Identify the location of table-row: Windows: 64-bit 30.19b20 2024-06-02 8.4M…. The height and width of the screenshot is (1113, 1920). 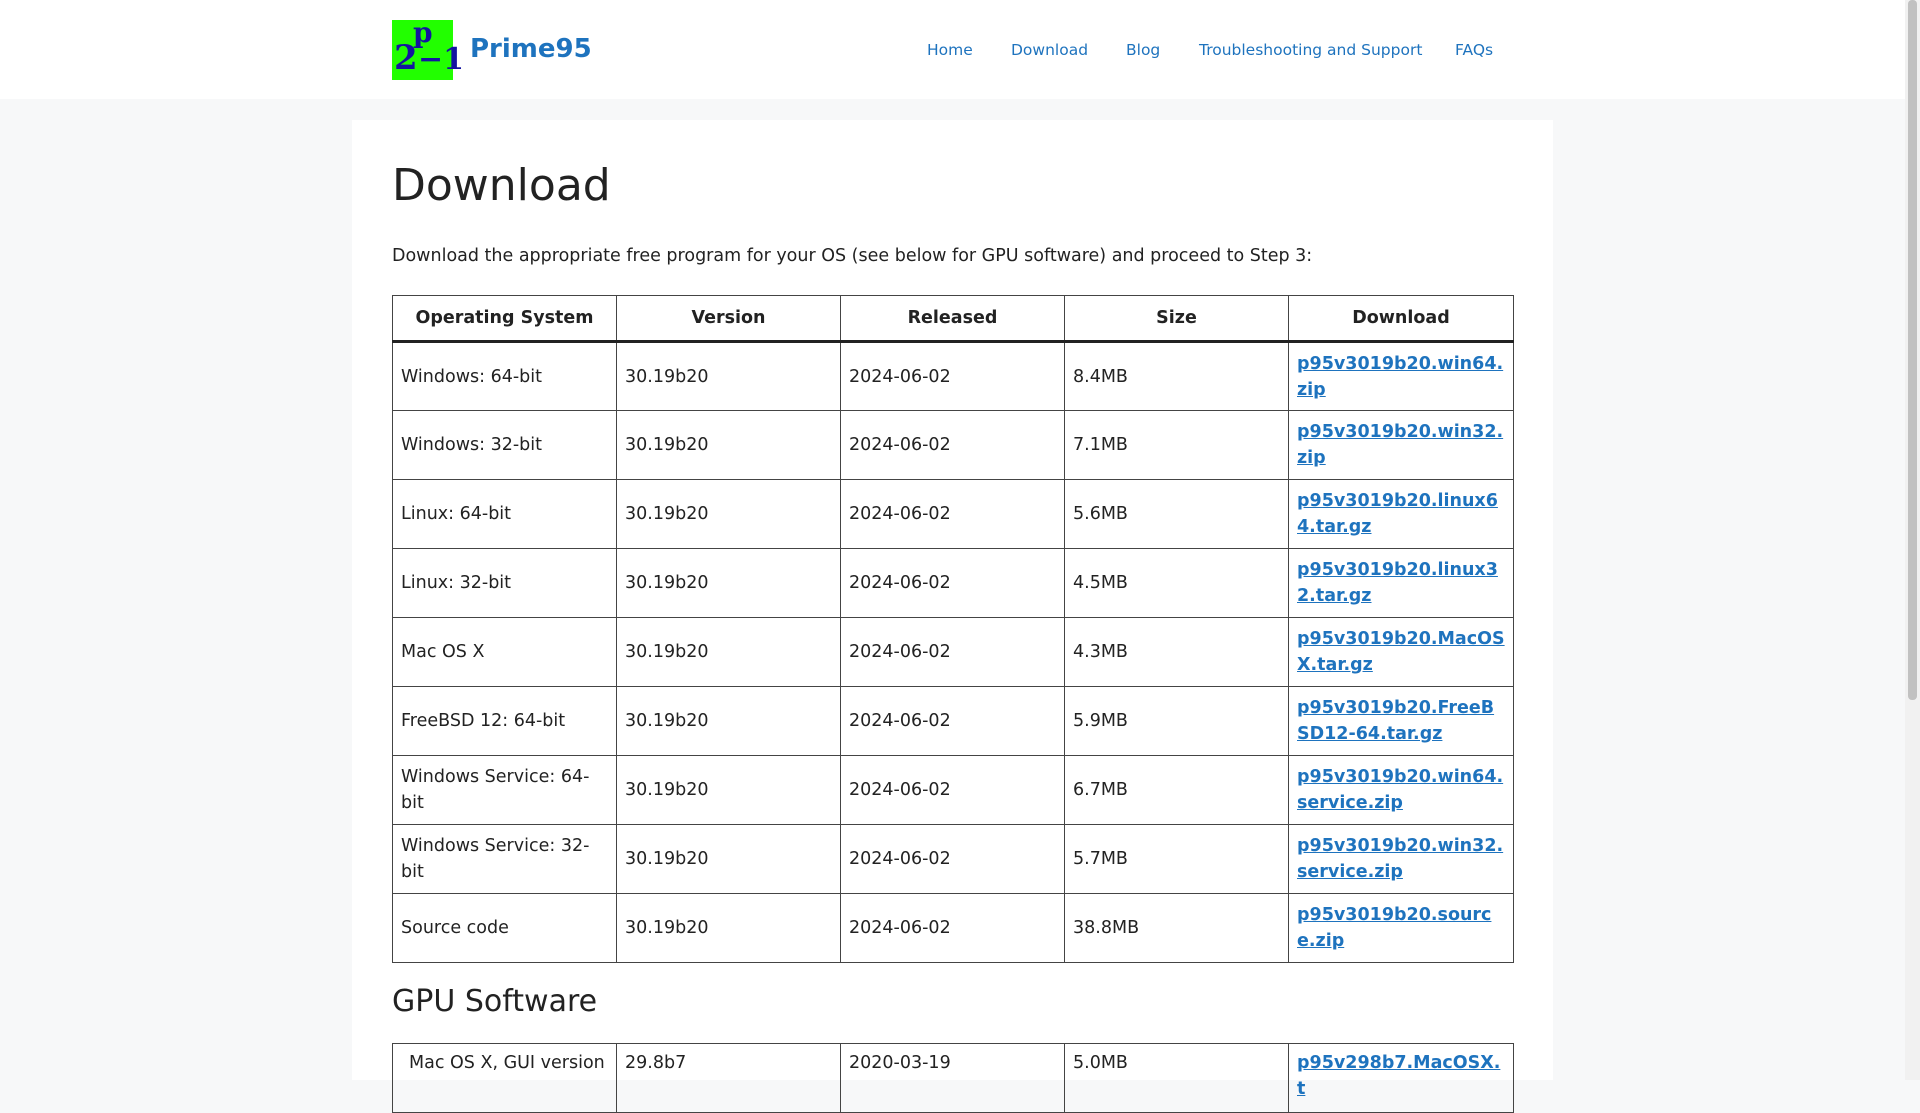
(953, 376).